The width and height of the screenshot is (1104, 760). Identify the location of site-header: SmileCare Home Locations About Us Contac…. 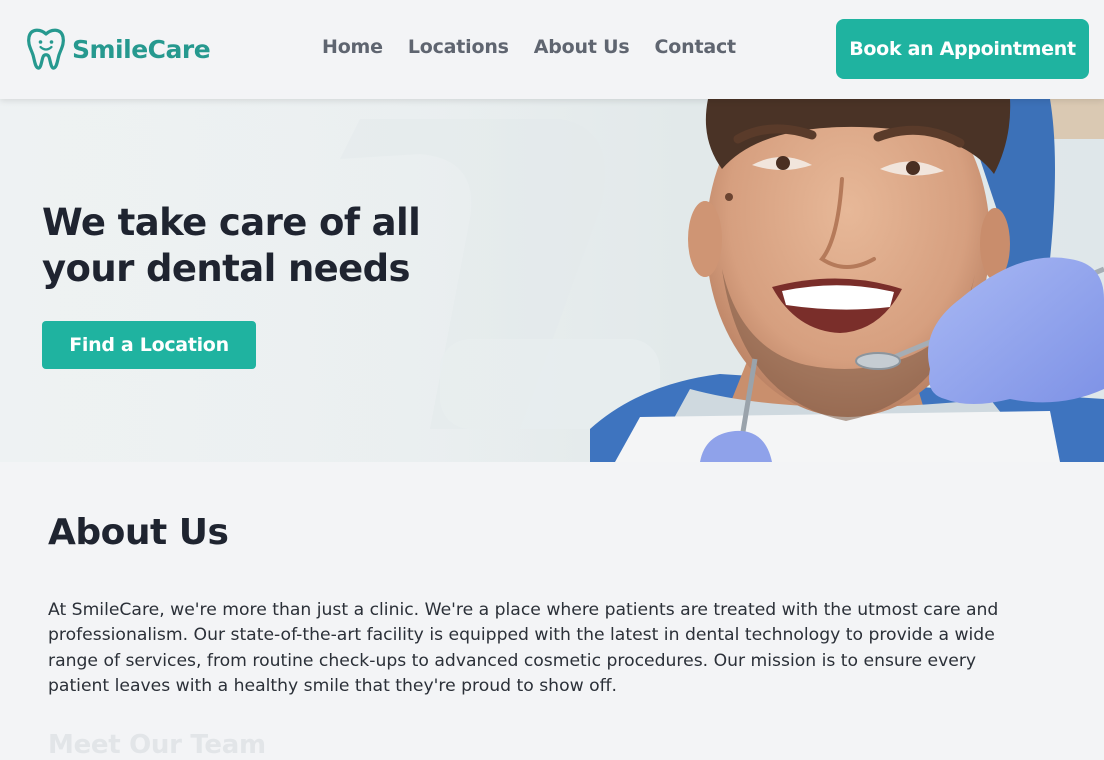
(552, 49).